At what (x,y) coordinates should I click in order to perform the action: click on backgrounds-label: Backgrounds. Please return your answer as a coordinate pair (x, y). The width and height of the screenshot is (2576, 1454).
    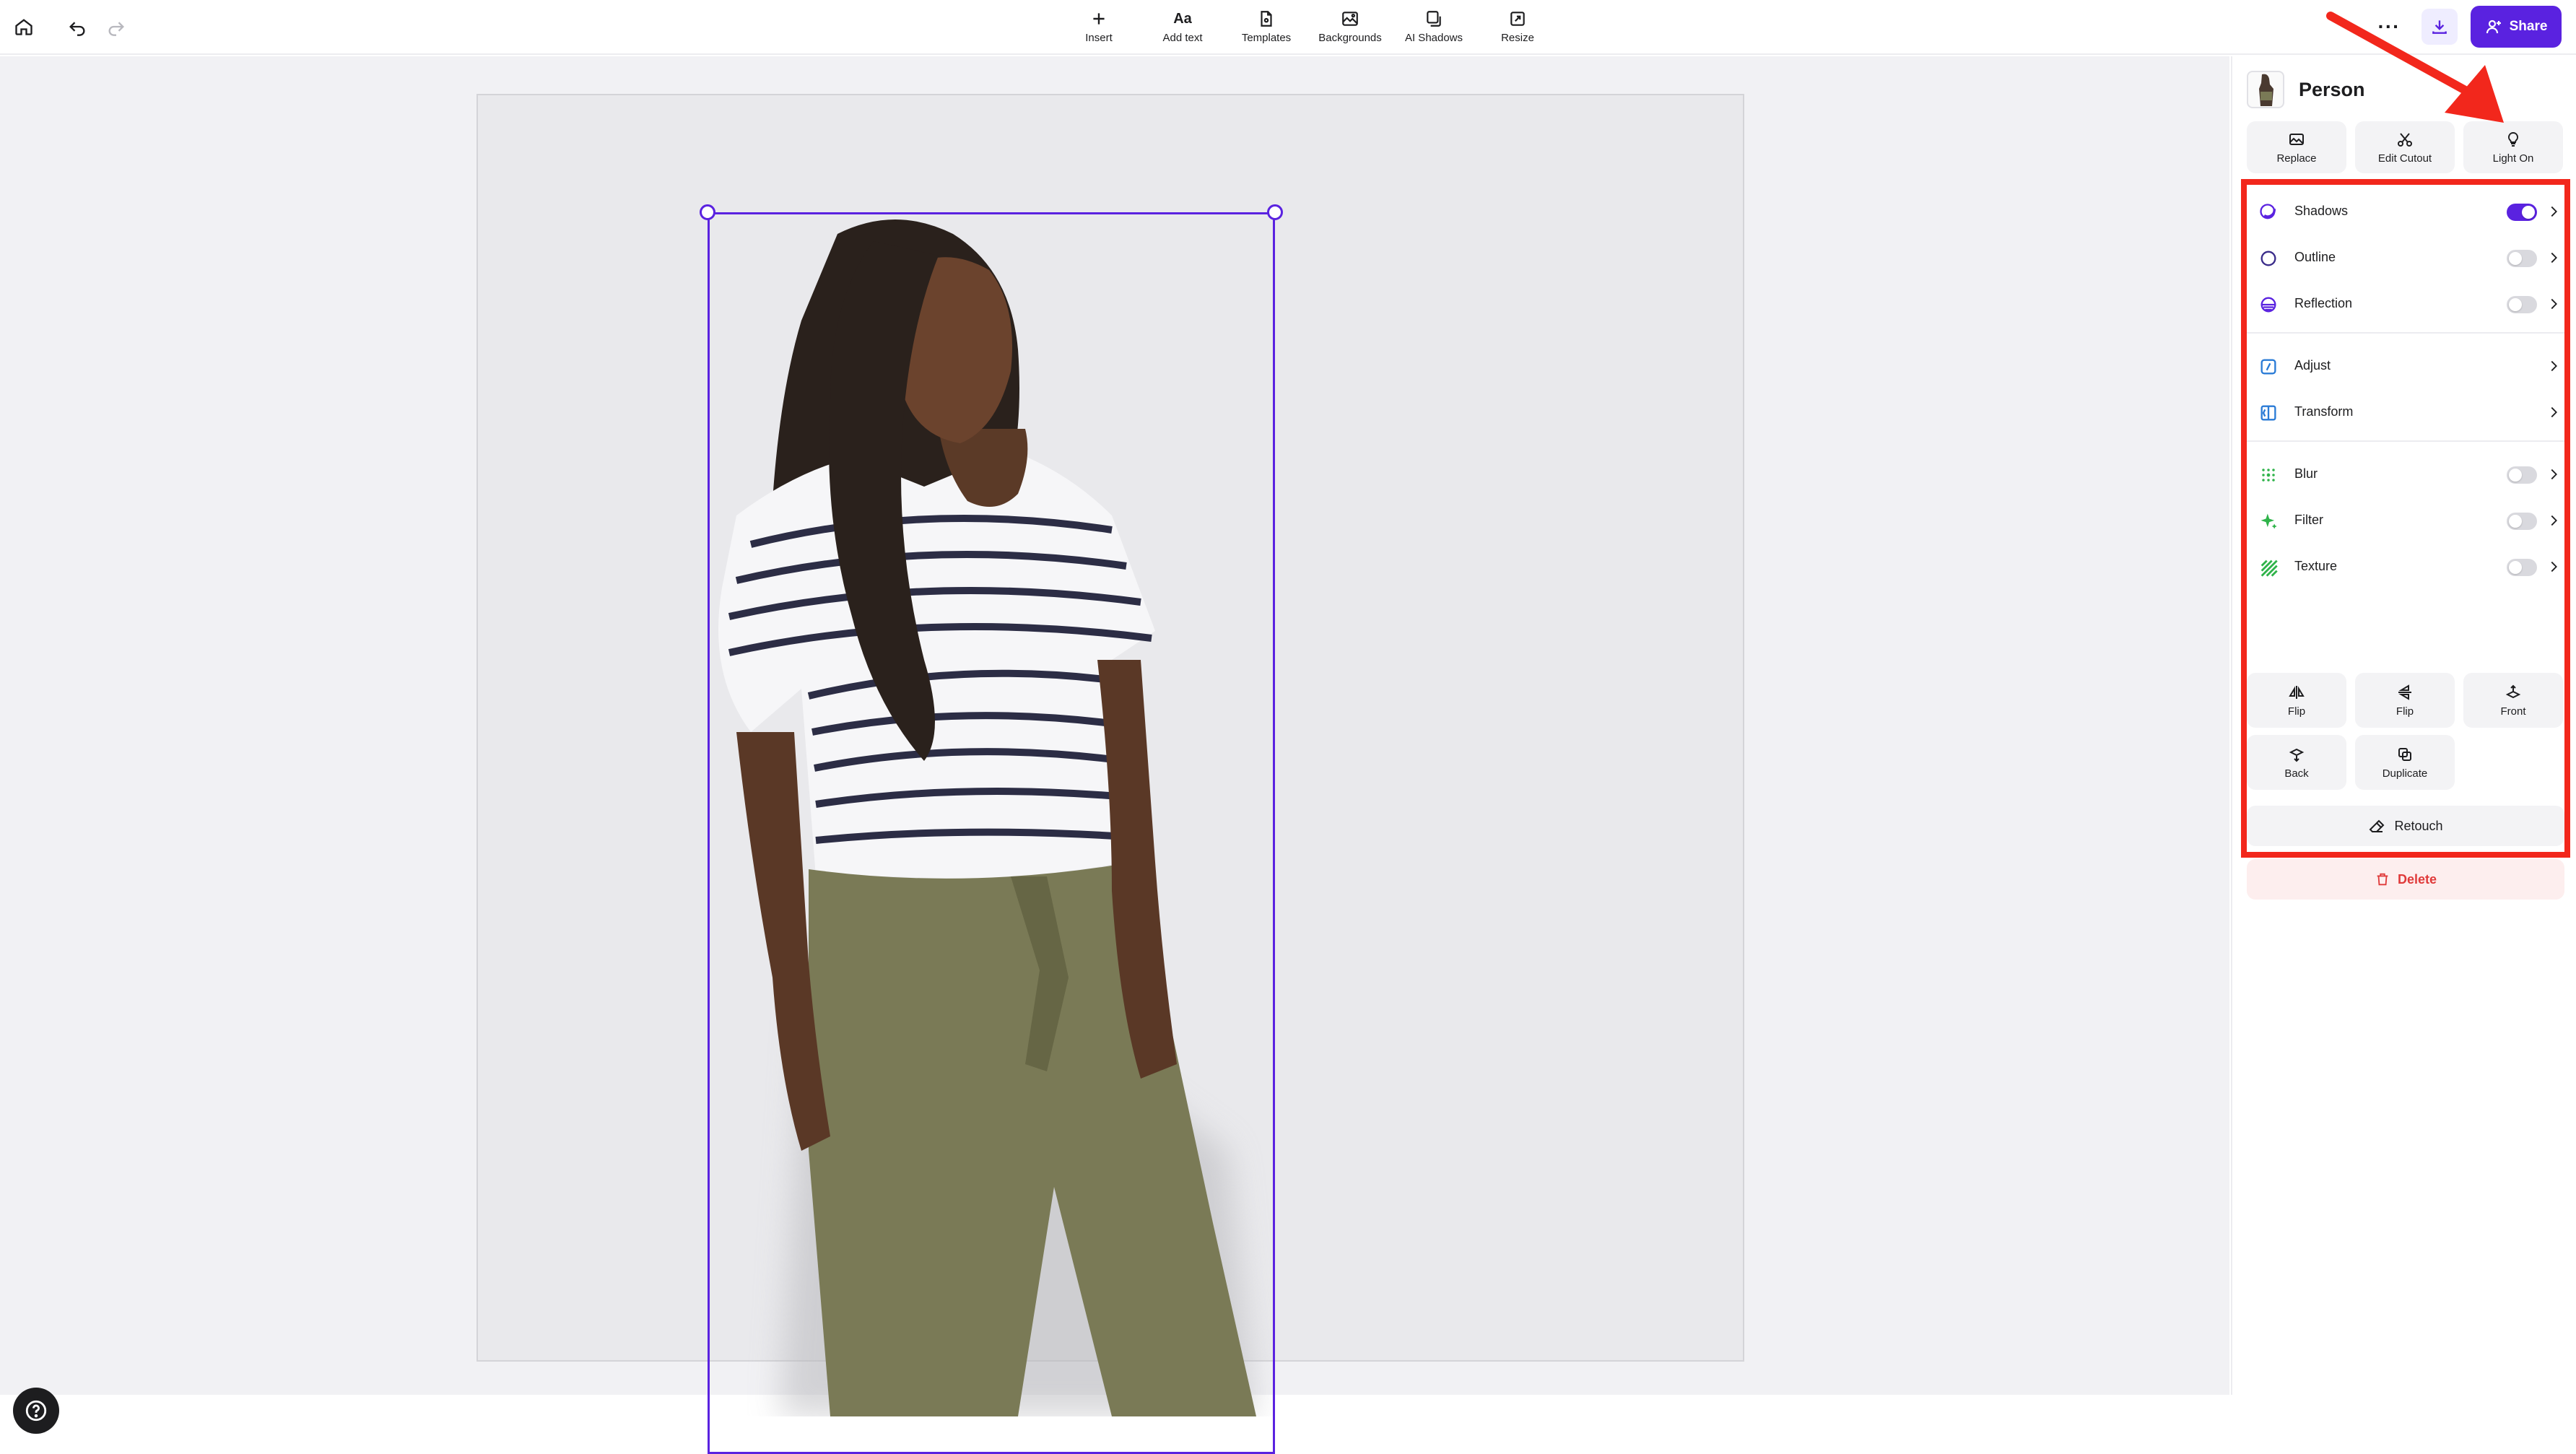
    Looking at the image, I should click on (1350, 38).